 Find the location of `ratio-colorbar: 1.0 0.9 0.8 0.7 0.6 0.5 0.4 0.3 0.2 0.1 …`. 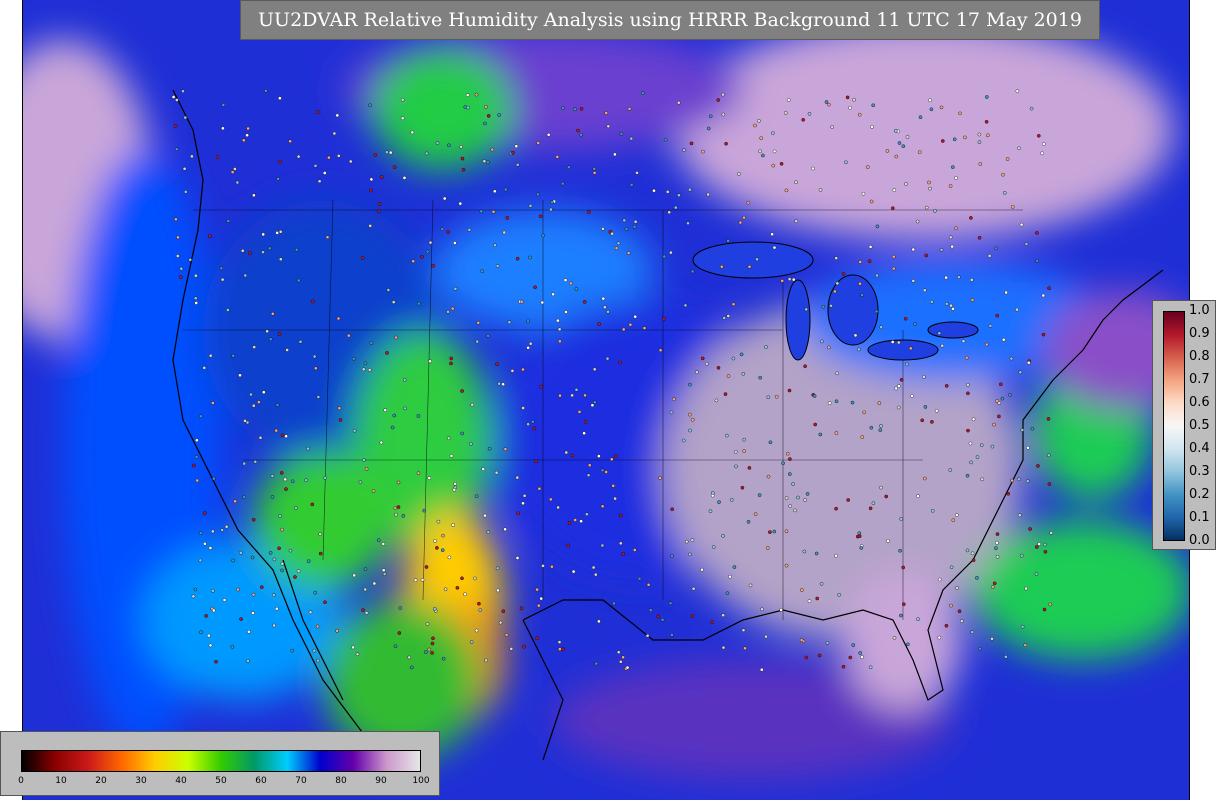

ratio-colorbar: 1.0 0.9 0.8 0.7 0.6 0.5 0.4 0.3 0.2 0.1 … is located at coordinates (1184, 425).